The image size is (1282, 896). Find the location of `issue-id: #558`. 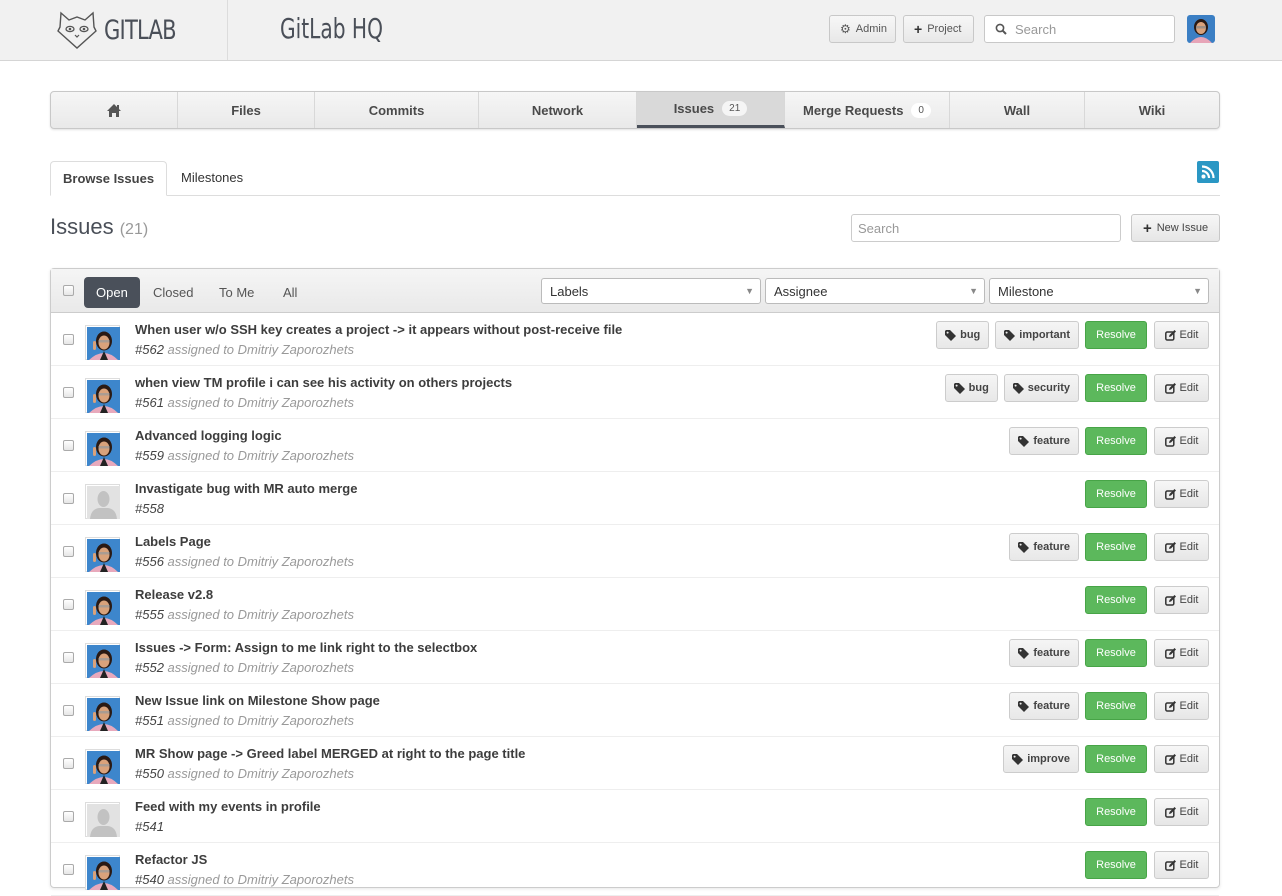

issue-id: #558 is located at coordinates (149, 508).